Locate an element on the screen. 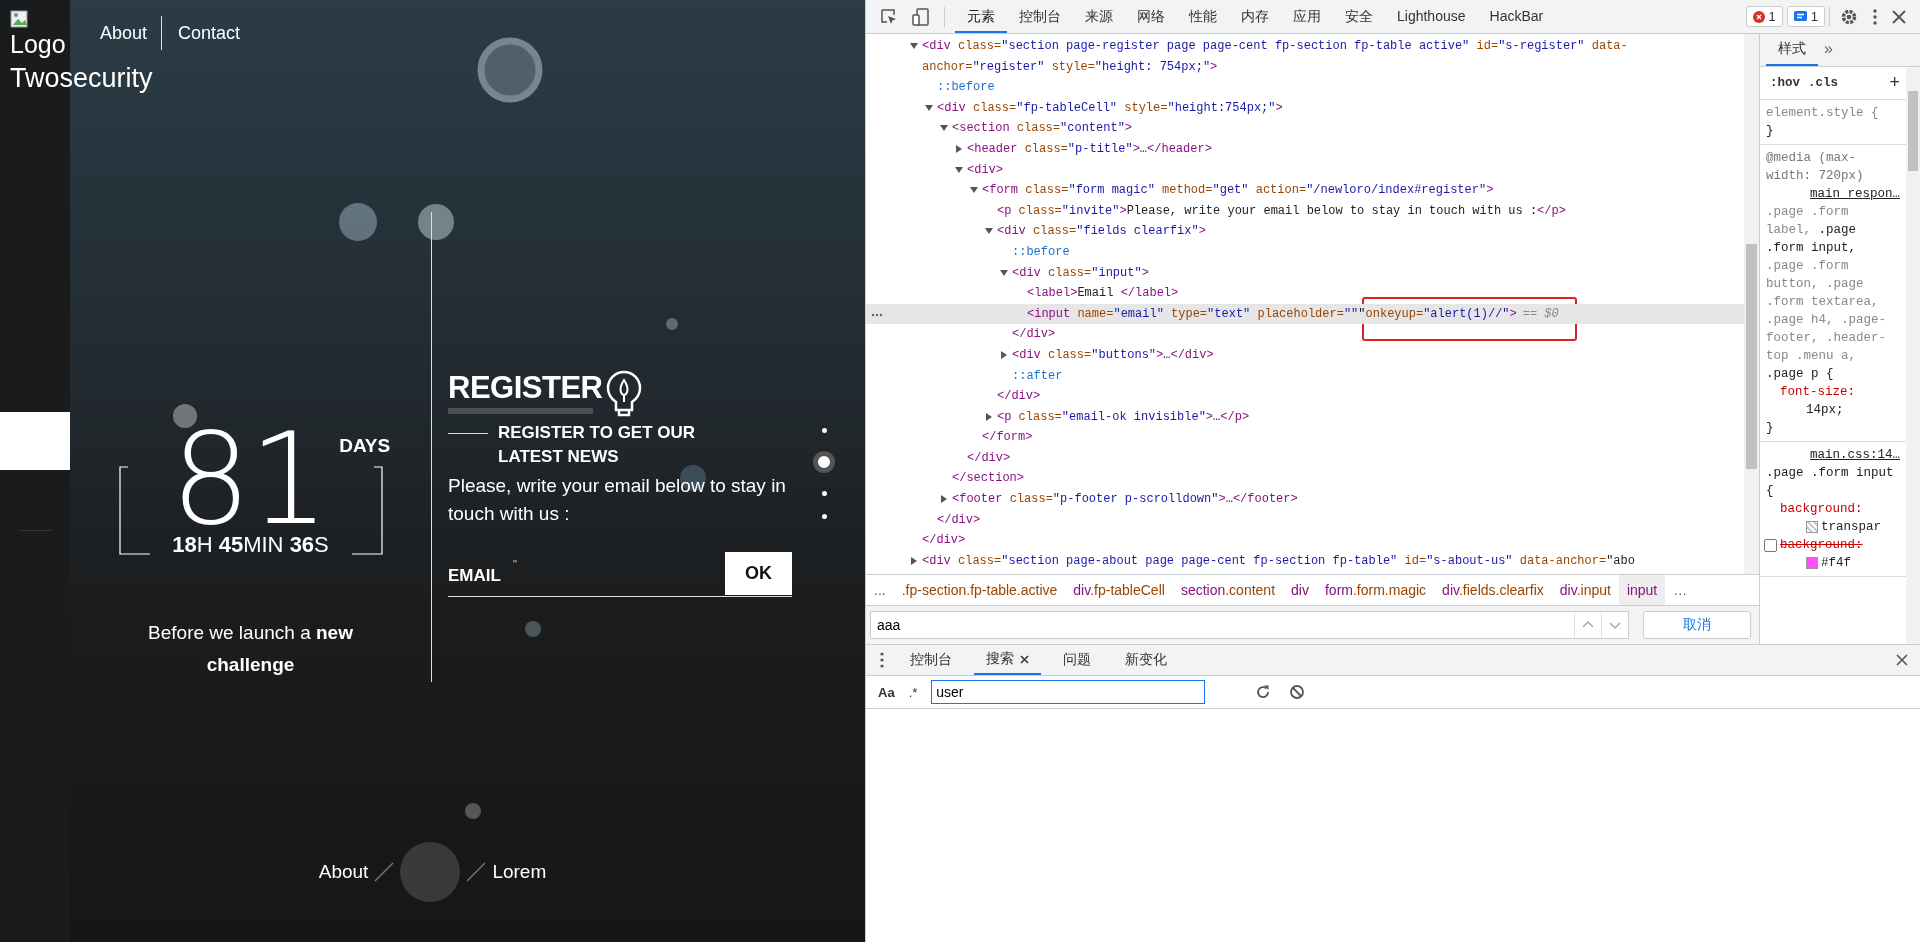  dom-tree-row: <label>Email </label> is located at coordinates (1305, 293).